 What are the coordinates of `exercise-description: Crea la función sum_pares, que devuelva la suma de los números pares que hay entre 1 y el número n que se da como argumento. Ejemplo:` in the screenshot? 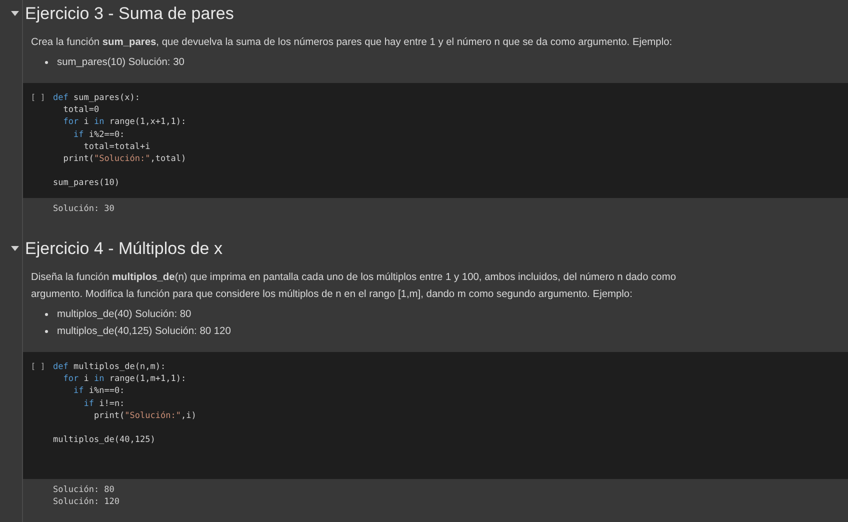 It's located at (352, 43).